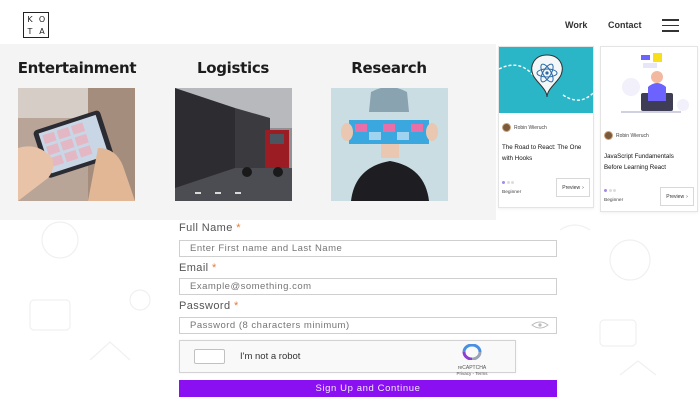 The height and width of the screenshot is (400, 700). Describe the element at coordinates (233, 144) in the screenshot. I see `category-image-truck` at that location.